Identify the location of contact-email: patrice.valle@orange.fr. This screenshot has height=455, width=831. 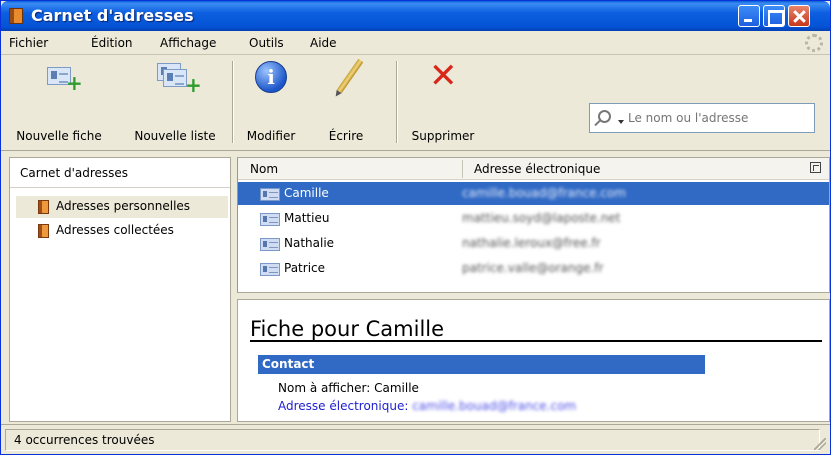
(533, 268).